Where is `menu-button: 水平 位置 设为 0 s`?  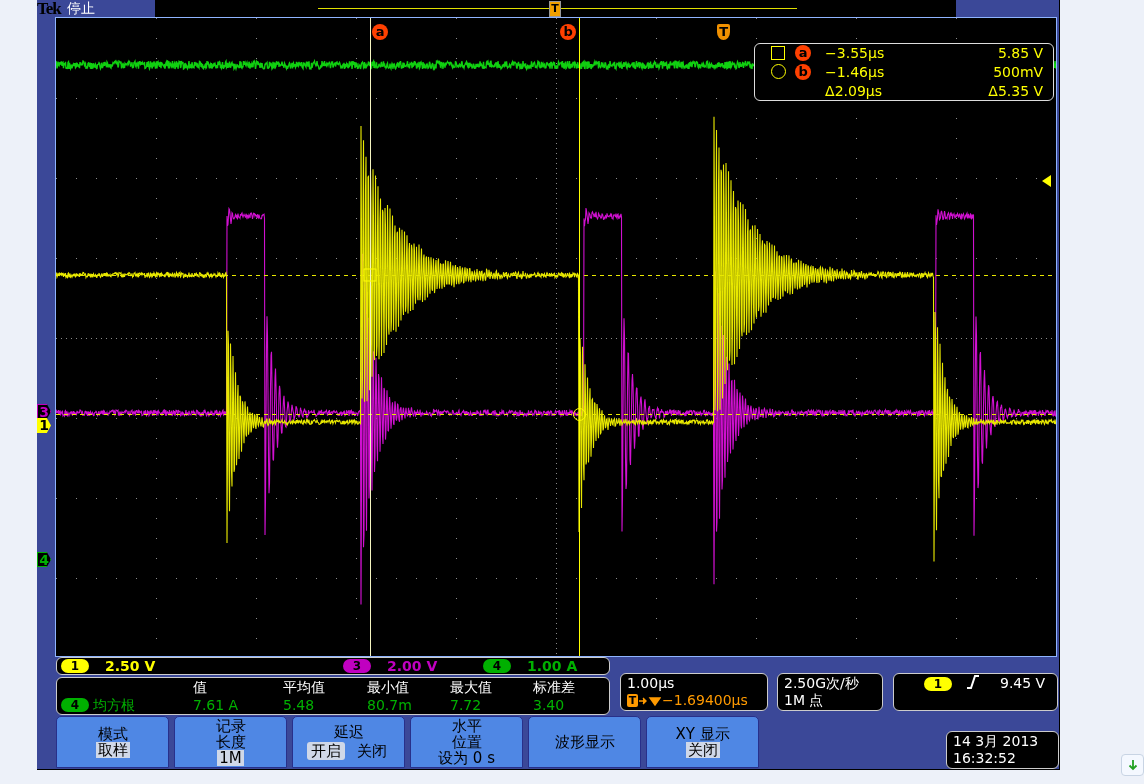 menu-button: 水平 位置 设为 0 s is located at coordinates (466, 742).